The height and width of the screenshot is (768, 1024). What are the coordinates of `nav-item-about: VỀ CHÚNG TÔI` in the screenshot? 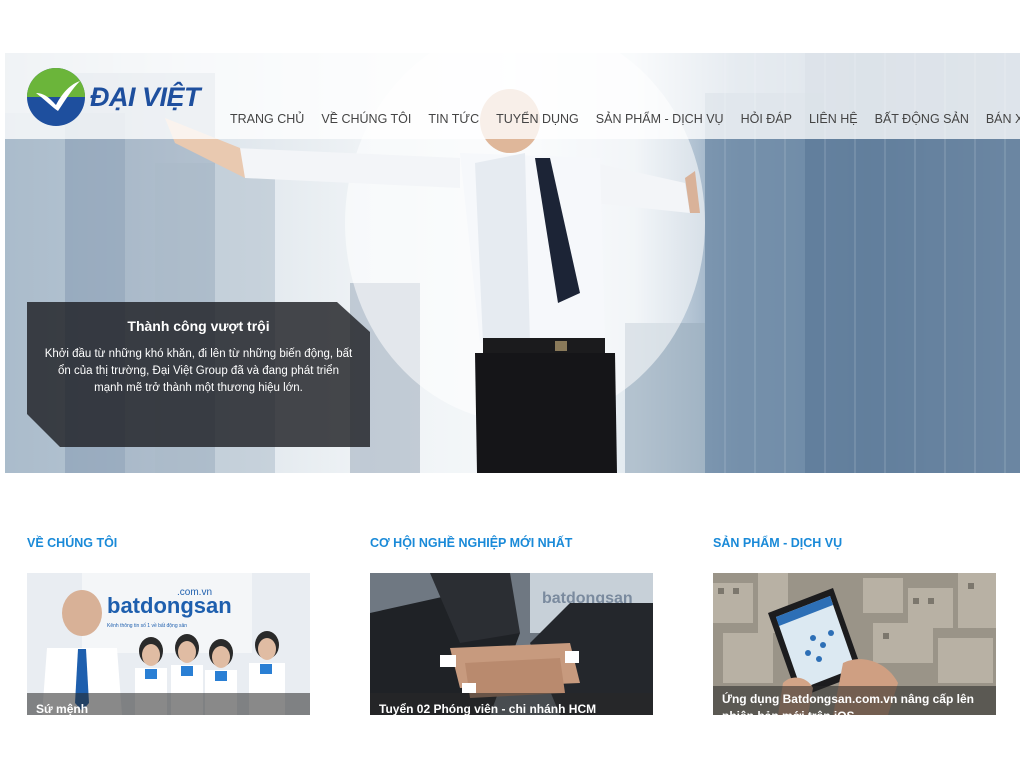 It's located at (366, 119).